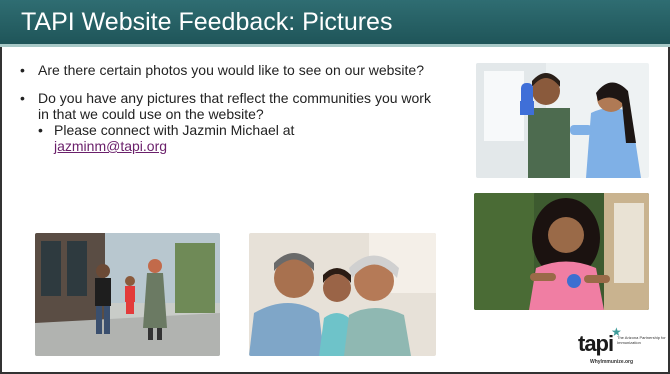  I want to click on photo-family-walking, so click(127, 294).